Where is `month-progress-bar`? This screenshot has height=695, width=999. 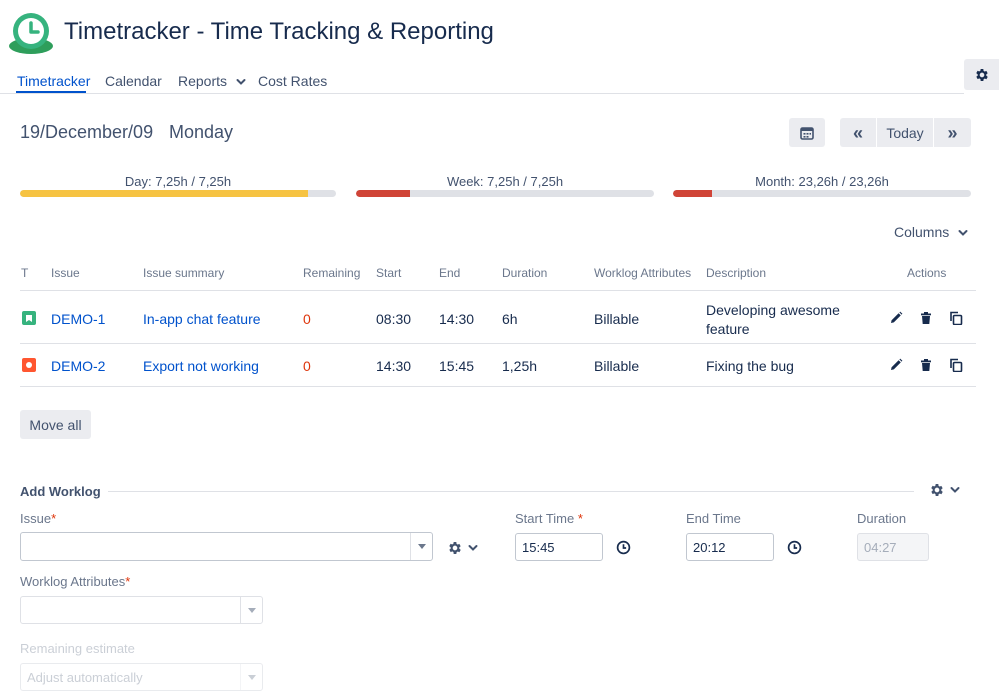
month-progress-bar is located at coordinates (822, 193).